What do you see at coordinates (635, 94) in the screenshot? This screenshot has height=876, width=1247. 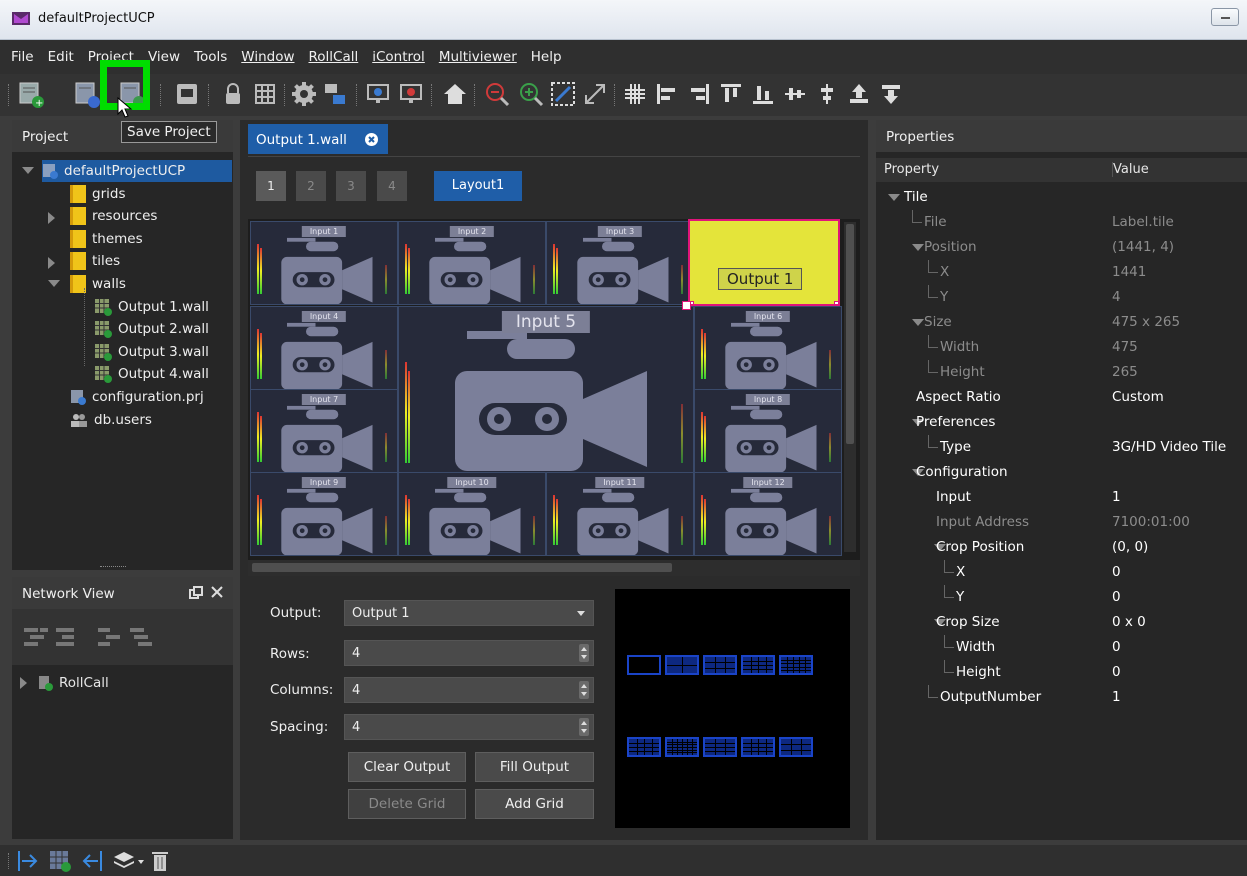 I see `hash-grid-icon` at bounding box center [635, 94].